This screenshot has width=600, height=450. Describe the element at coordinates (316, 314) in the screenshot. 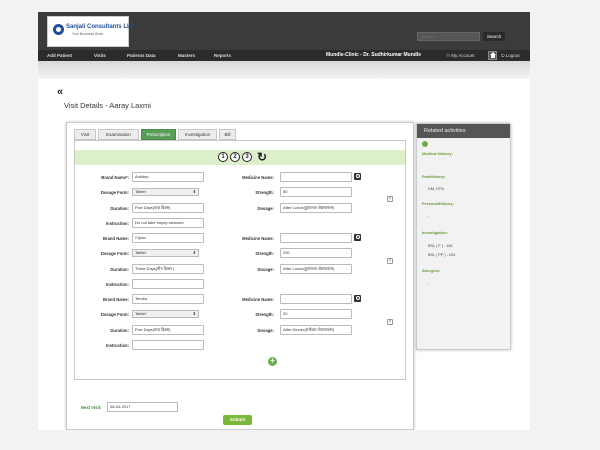

I see `strength-field: 20` at that location.